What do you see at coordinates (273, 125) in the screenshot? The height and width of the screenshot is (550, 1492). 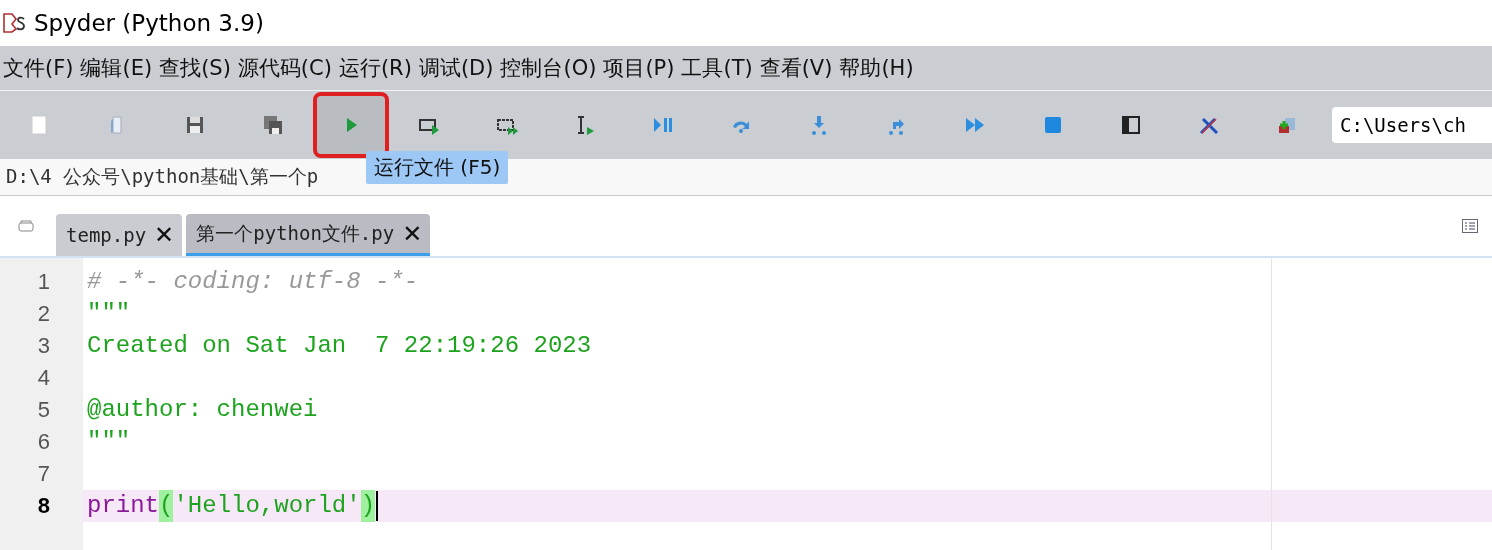 I see `save-all-icon` at bounding box center [273, 125].